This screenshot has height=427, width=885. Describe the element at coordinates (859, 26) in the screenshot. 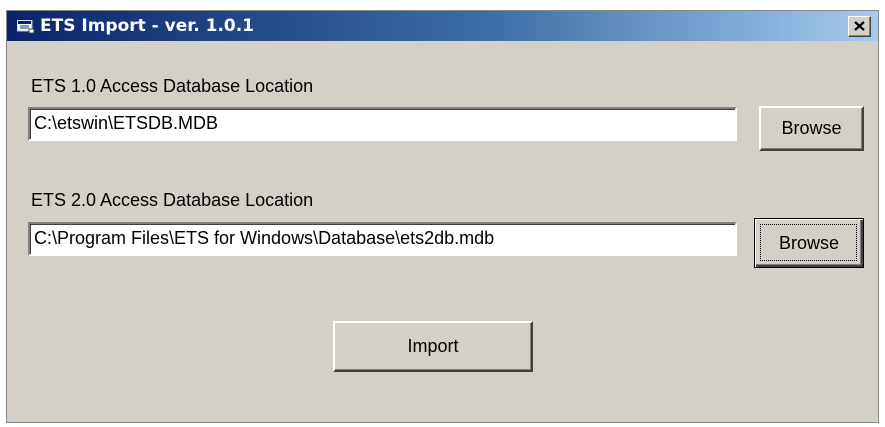

I see `close-button` at that location.